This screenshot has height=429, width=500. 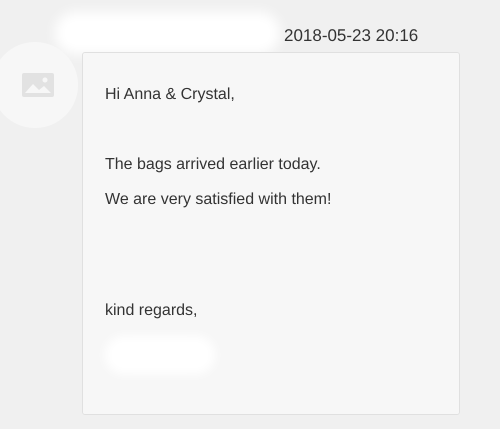 I want to click on timestamp: 2018-05-23 20:16, so click(x=351, y=36).